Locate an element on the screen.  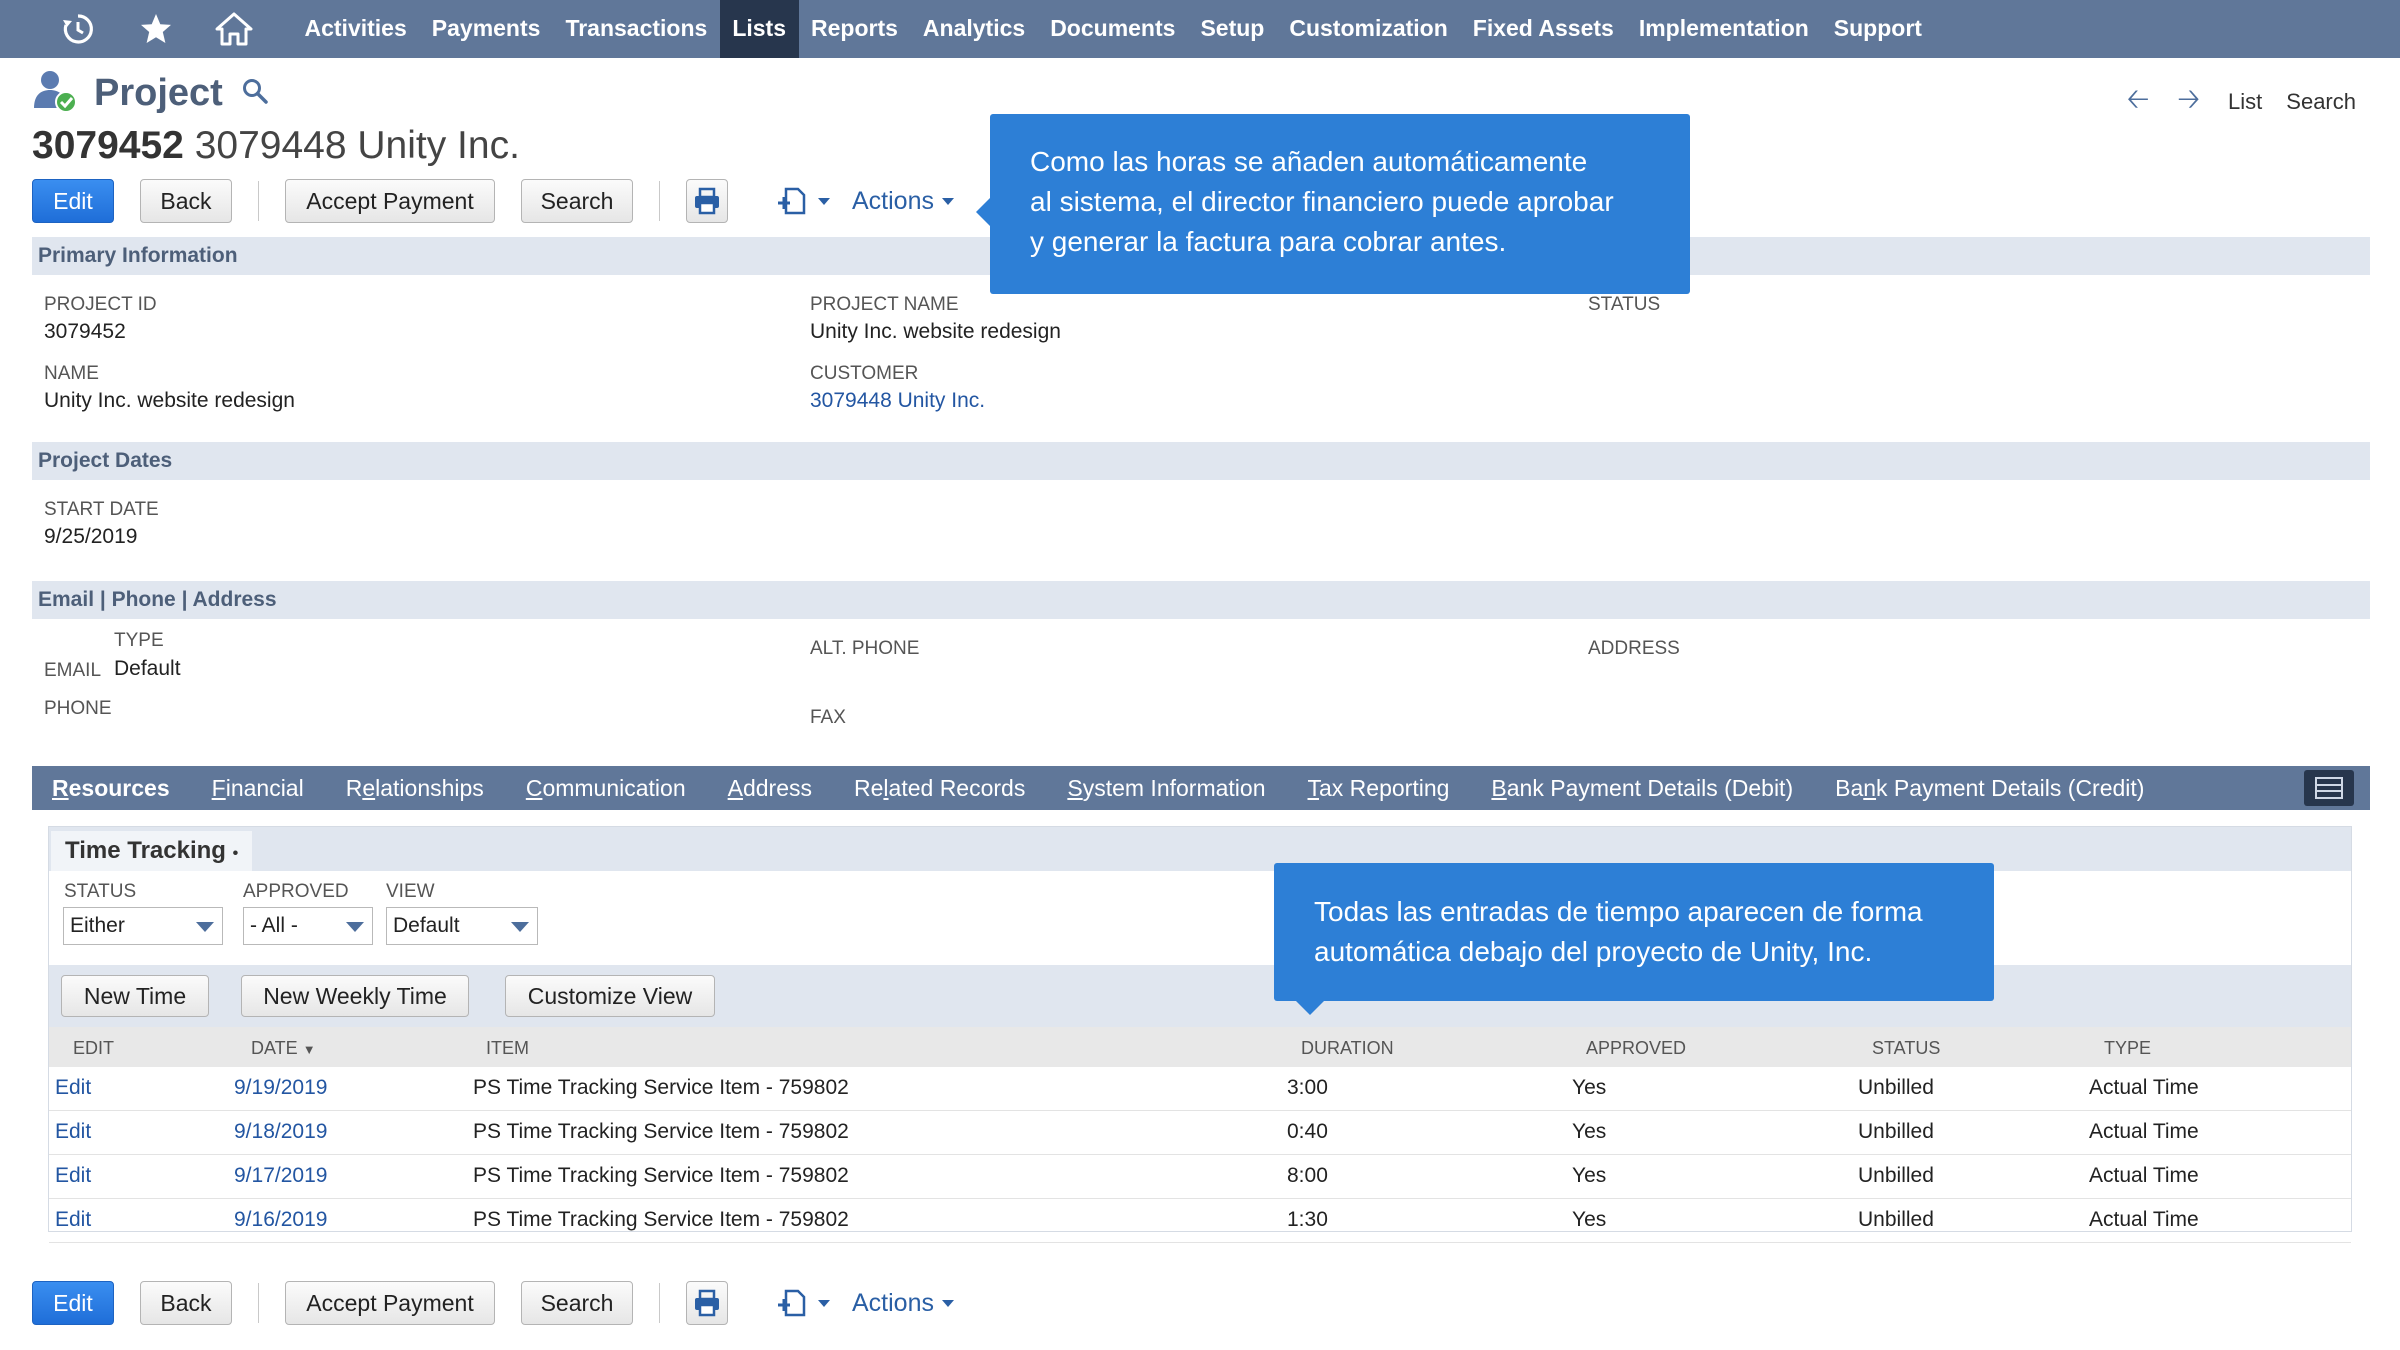
row-date-link: 9/17/2019 is located at coordinates (280, 1176).